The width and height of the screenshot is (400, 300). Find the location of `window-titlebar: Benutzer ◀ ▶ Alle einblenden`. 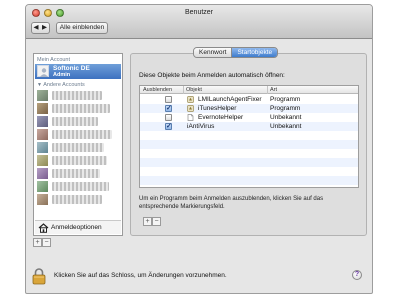

window-titlebar: Benutzer ◀ ▶ Alle einblenden is located at coordinates (199, 22).